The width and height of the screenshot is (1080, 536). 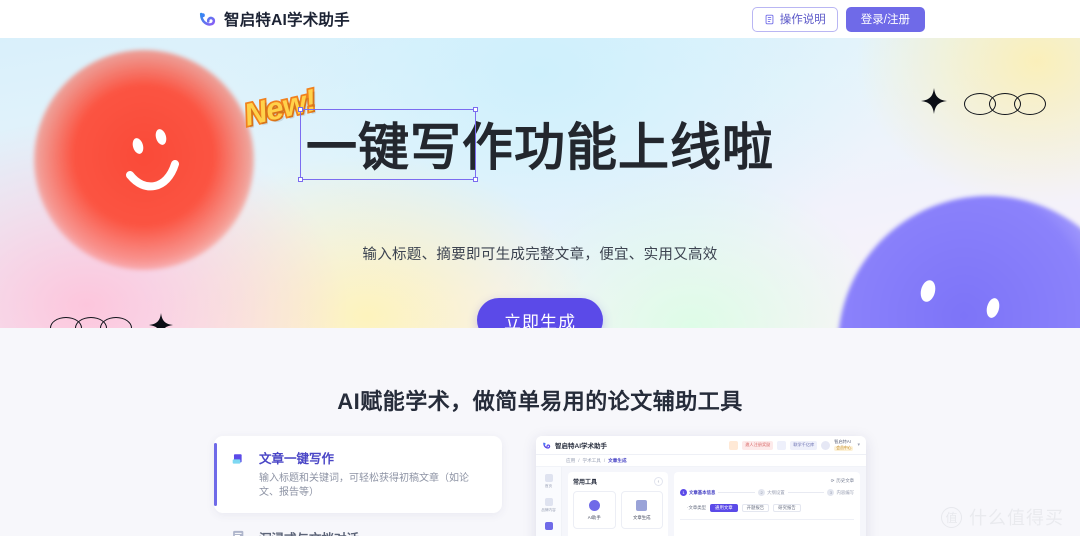 I want to click on chat-document-icon, so click(x=239, y=531).